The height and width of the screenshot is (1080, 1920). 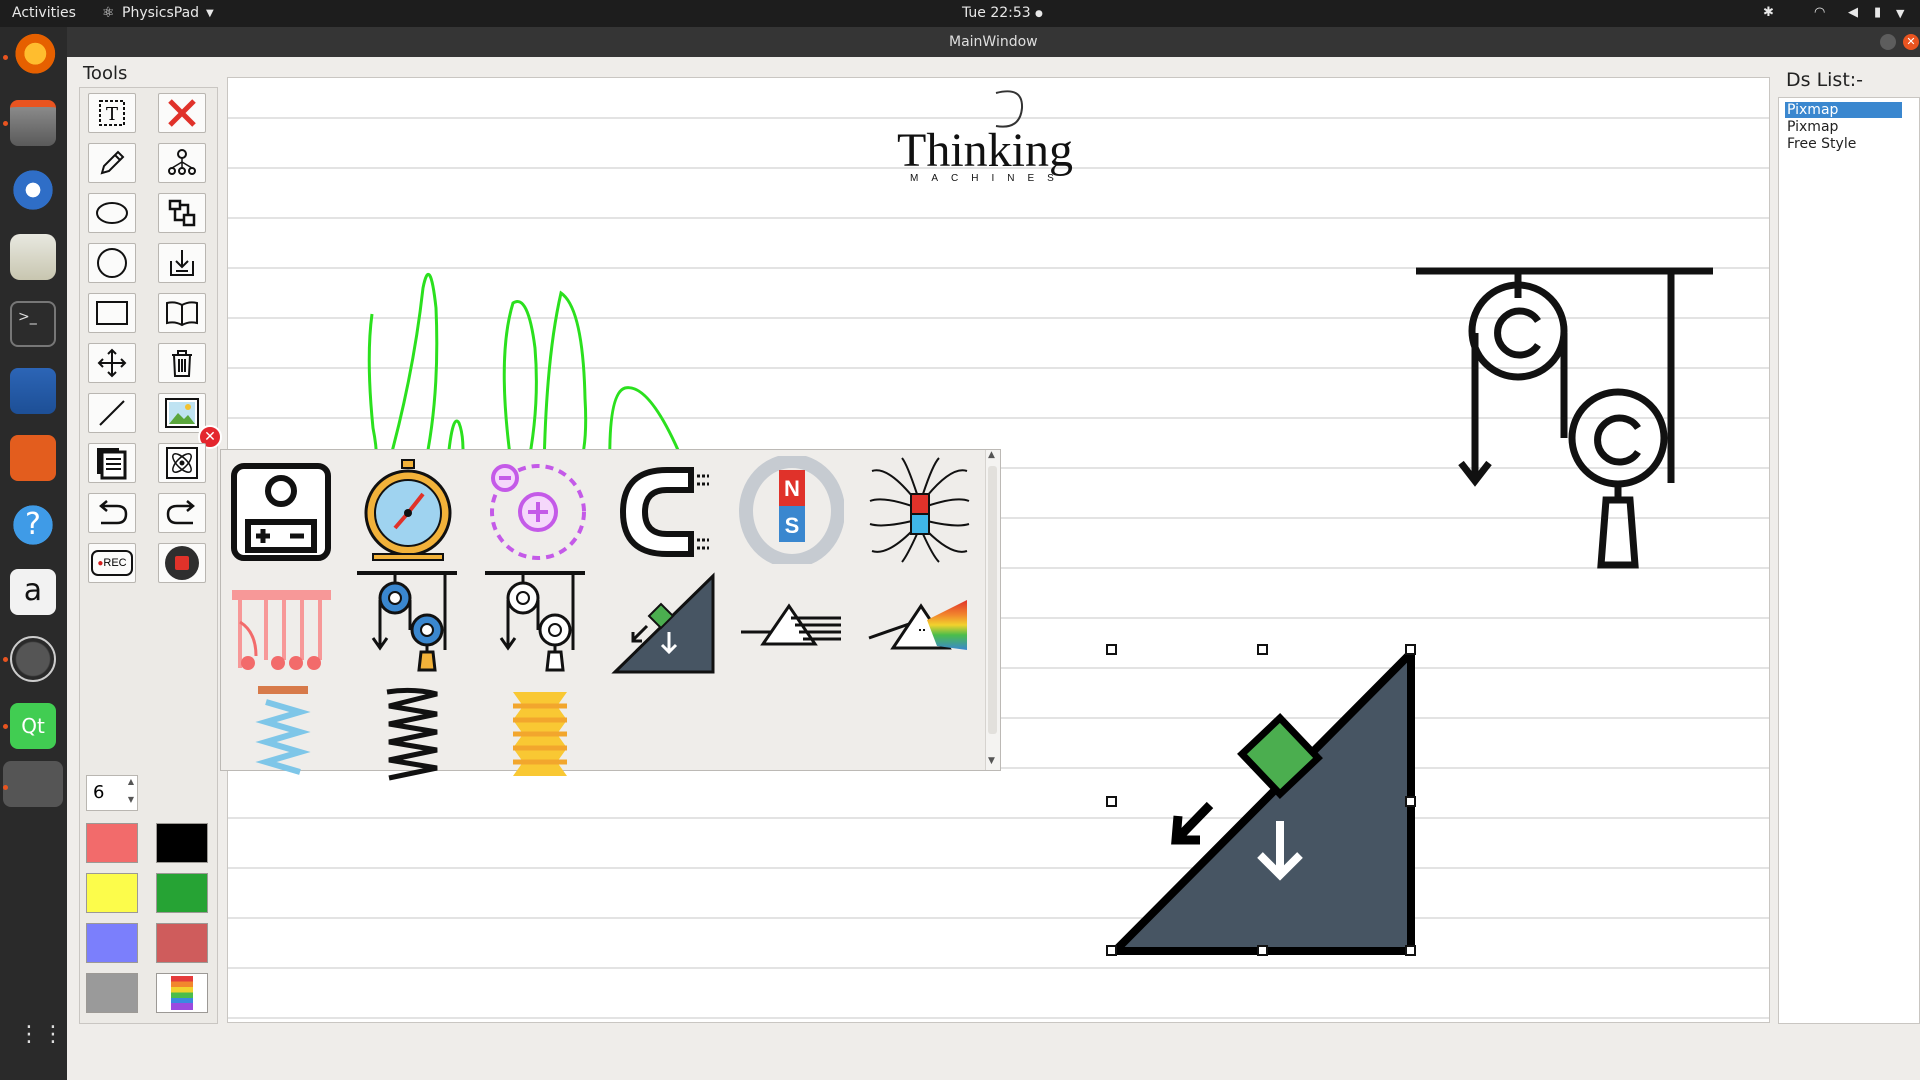 What do you see at coordinates (33, 592) in the screenshot?
I see `amazon-icon: a` at bounding box center [33, 592].